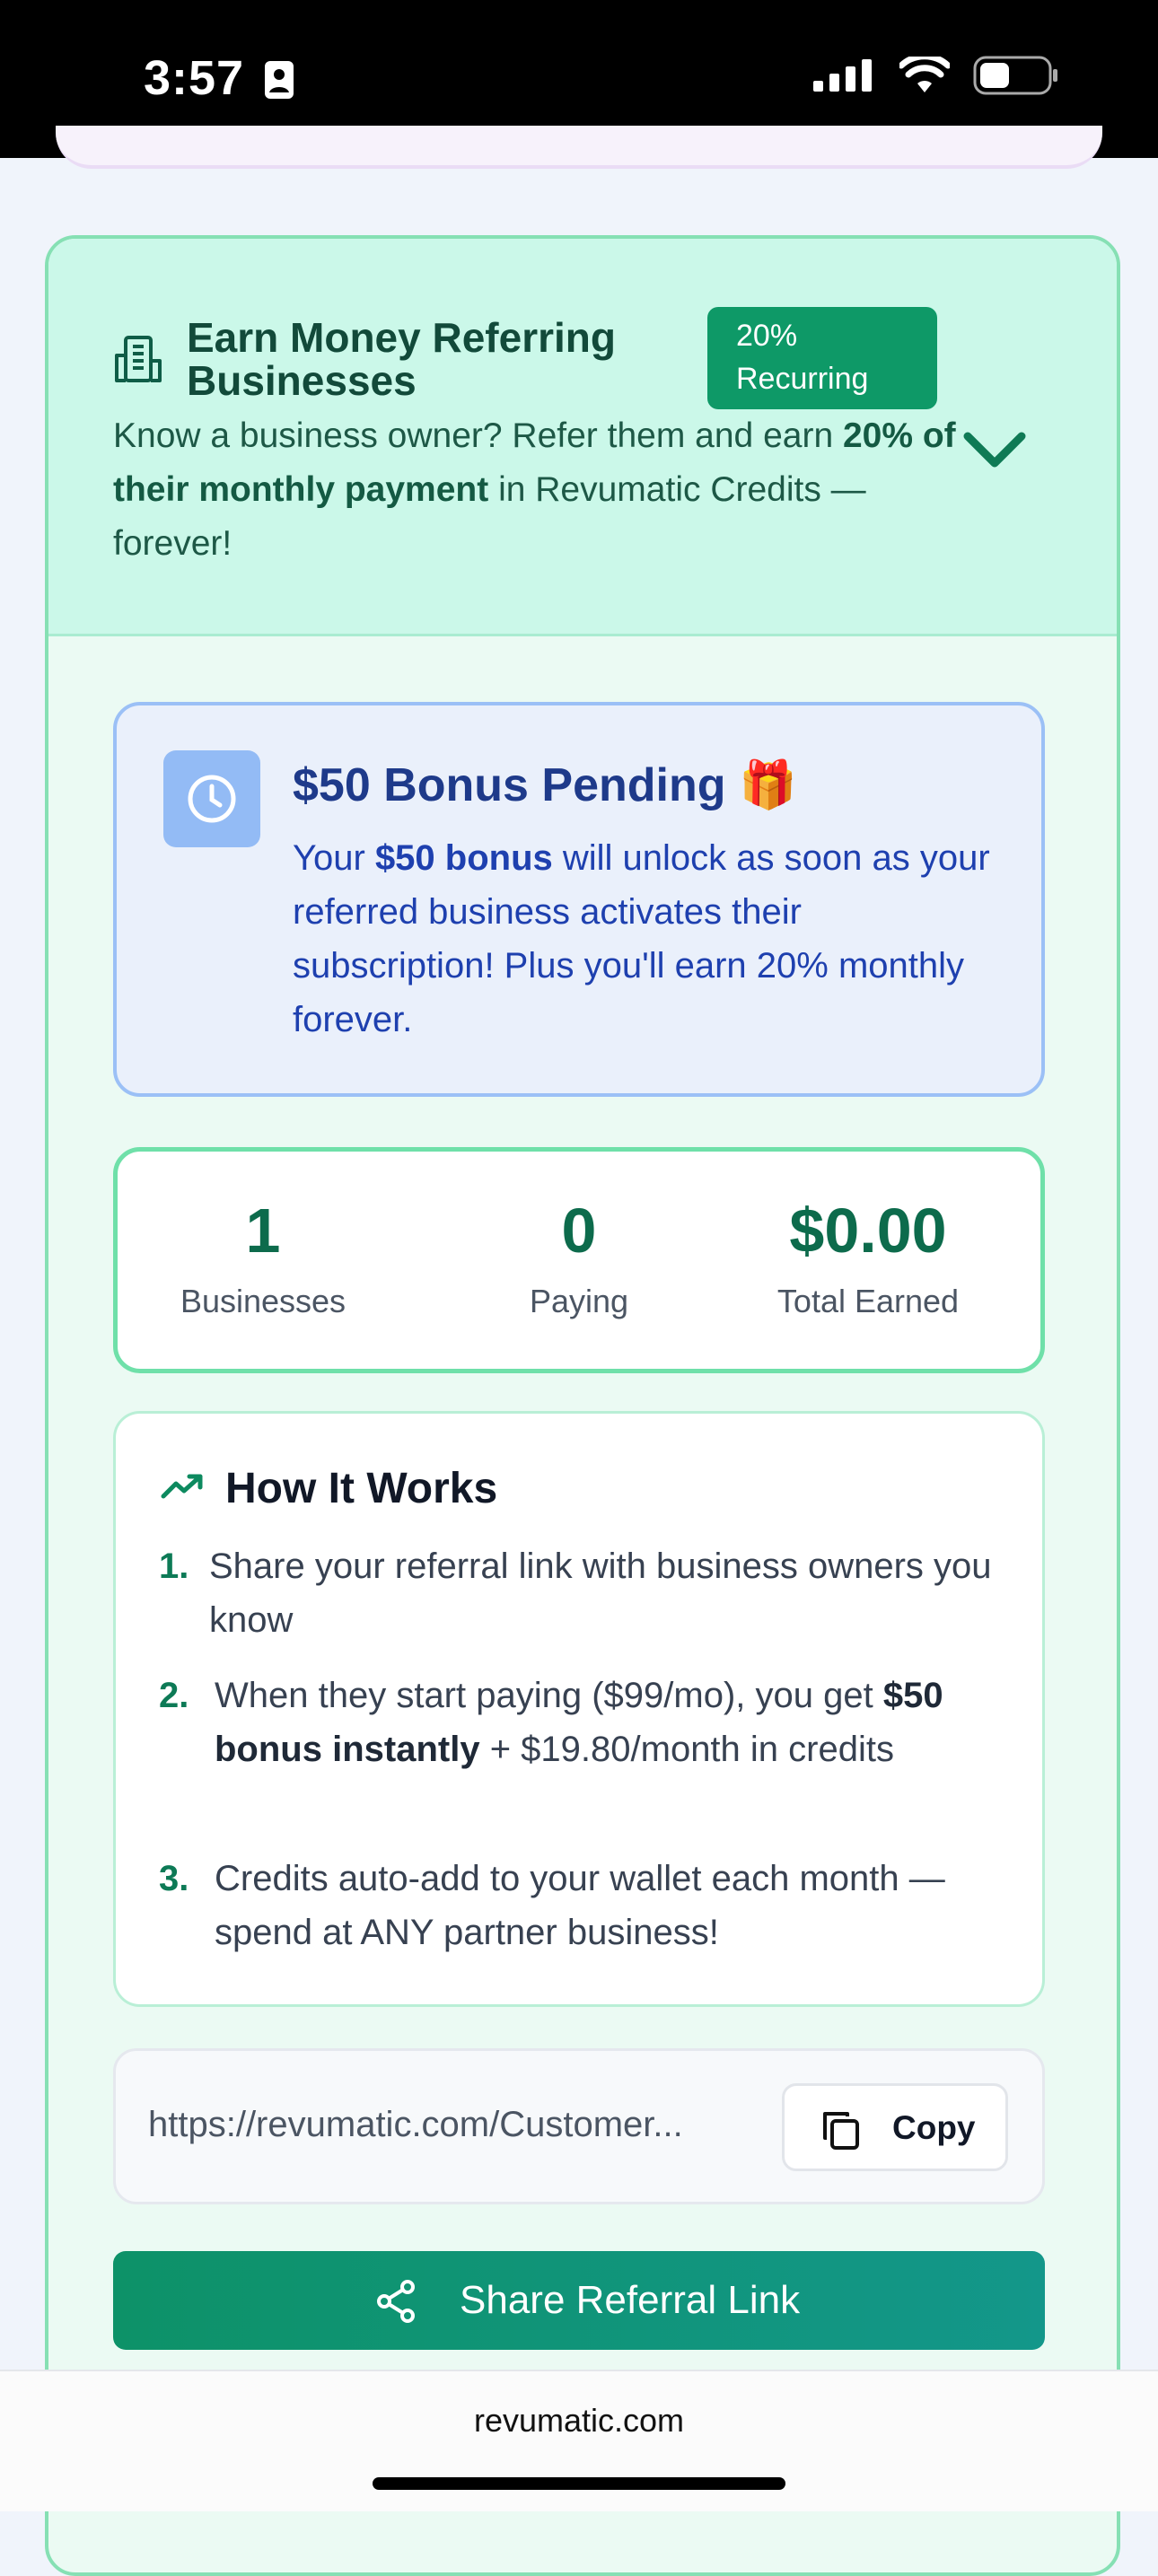 This screenshot has height=2576, width=1158. I want to click on status-time-text: 3:57, so click(194, 78).